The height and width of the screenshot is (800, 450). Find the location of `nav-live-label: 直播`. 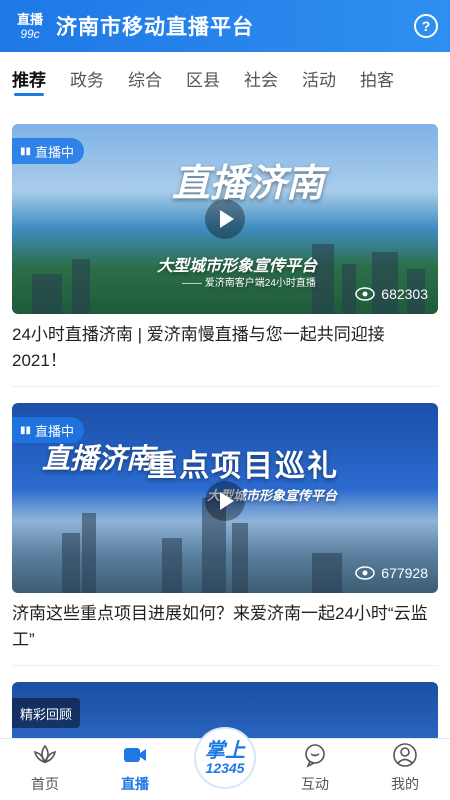

nav-live-label: 直播 is located at coordinates (135, 784).